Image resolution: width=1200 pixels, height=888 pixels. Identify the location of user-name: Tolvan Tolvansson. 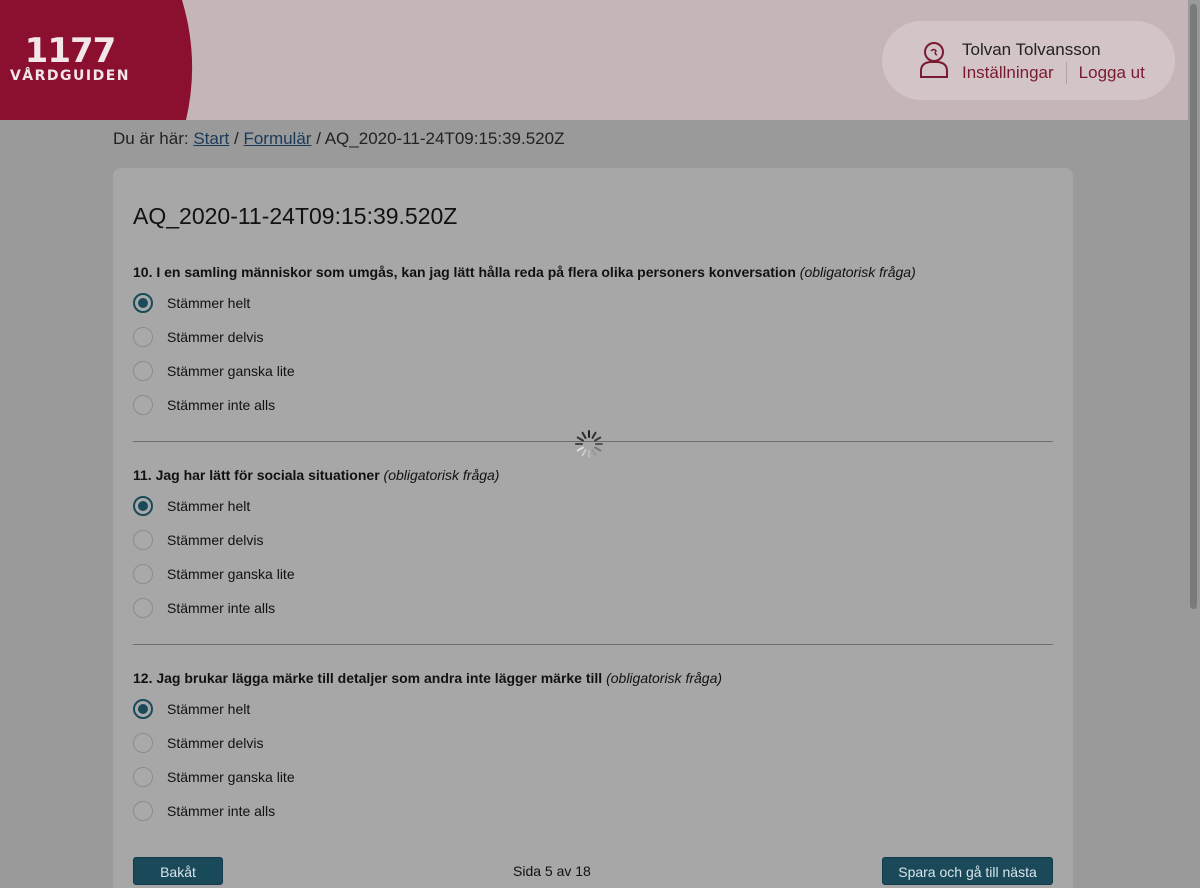
(1031, 49).